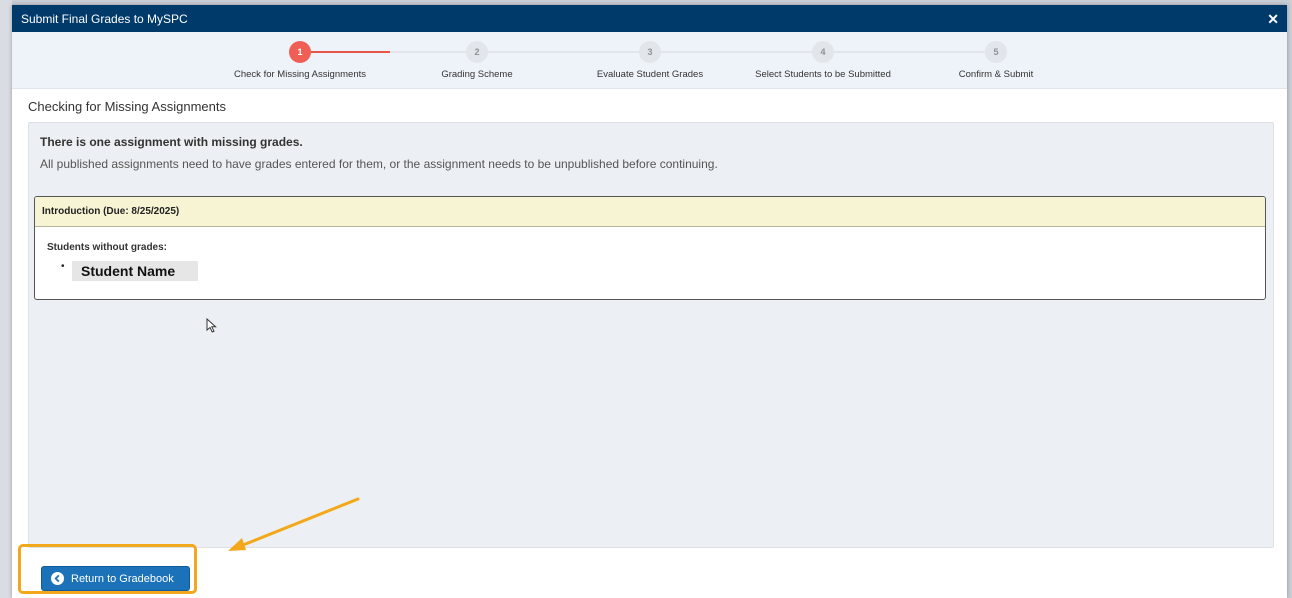 This screenshot has width=1292, height=598. I want to click on step-3: 3 Evaluate Student Grades, so click(650, 60).